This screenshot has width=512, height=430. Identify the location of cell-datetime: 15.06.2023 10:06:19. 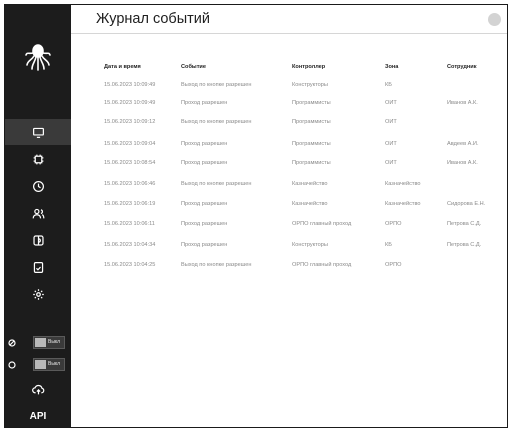
(130, 204).